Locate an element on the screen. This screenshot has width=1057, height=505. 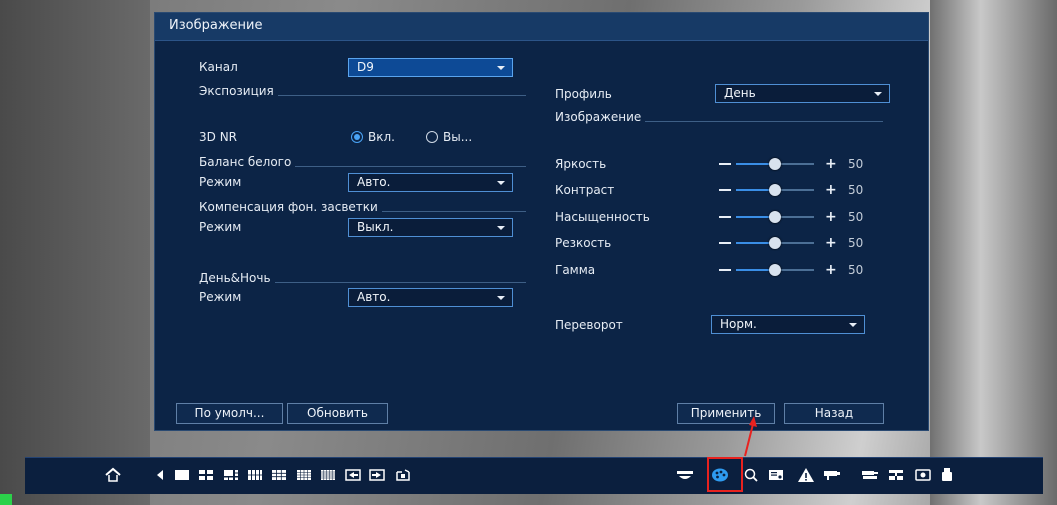
device-icon is located at coordinates (870, 475).